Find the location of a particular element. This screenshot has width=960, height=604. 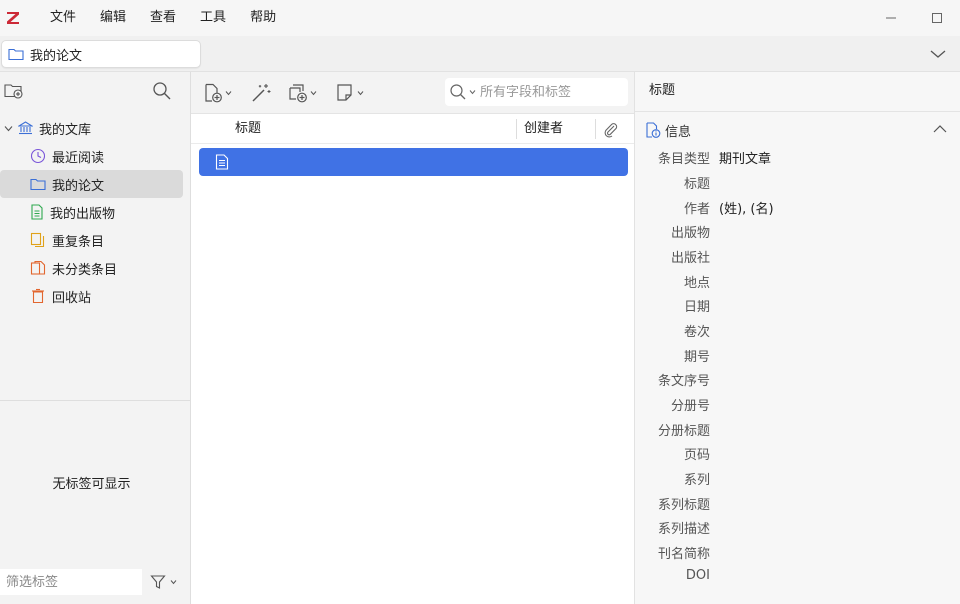

field-series-text: 系列描述 is located at coordinates (797, 529).